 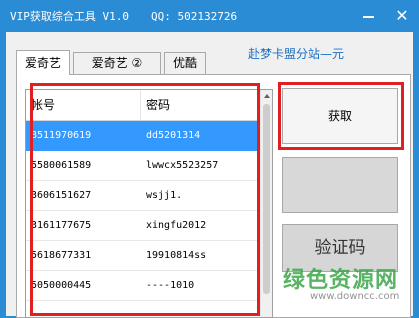 I want to click on tab-iqiyi-2: 爱奇艺 ②, so click(x=117, y=63).